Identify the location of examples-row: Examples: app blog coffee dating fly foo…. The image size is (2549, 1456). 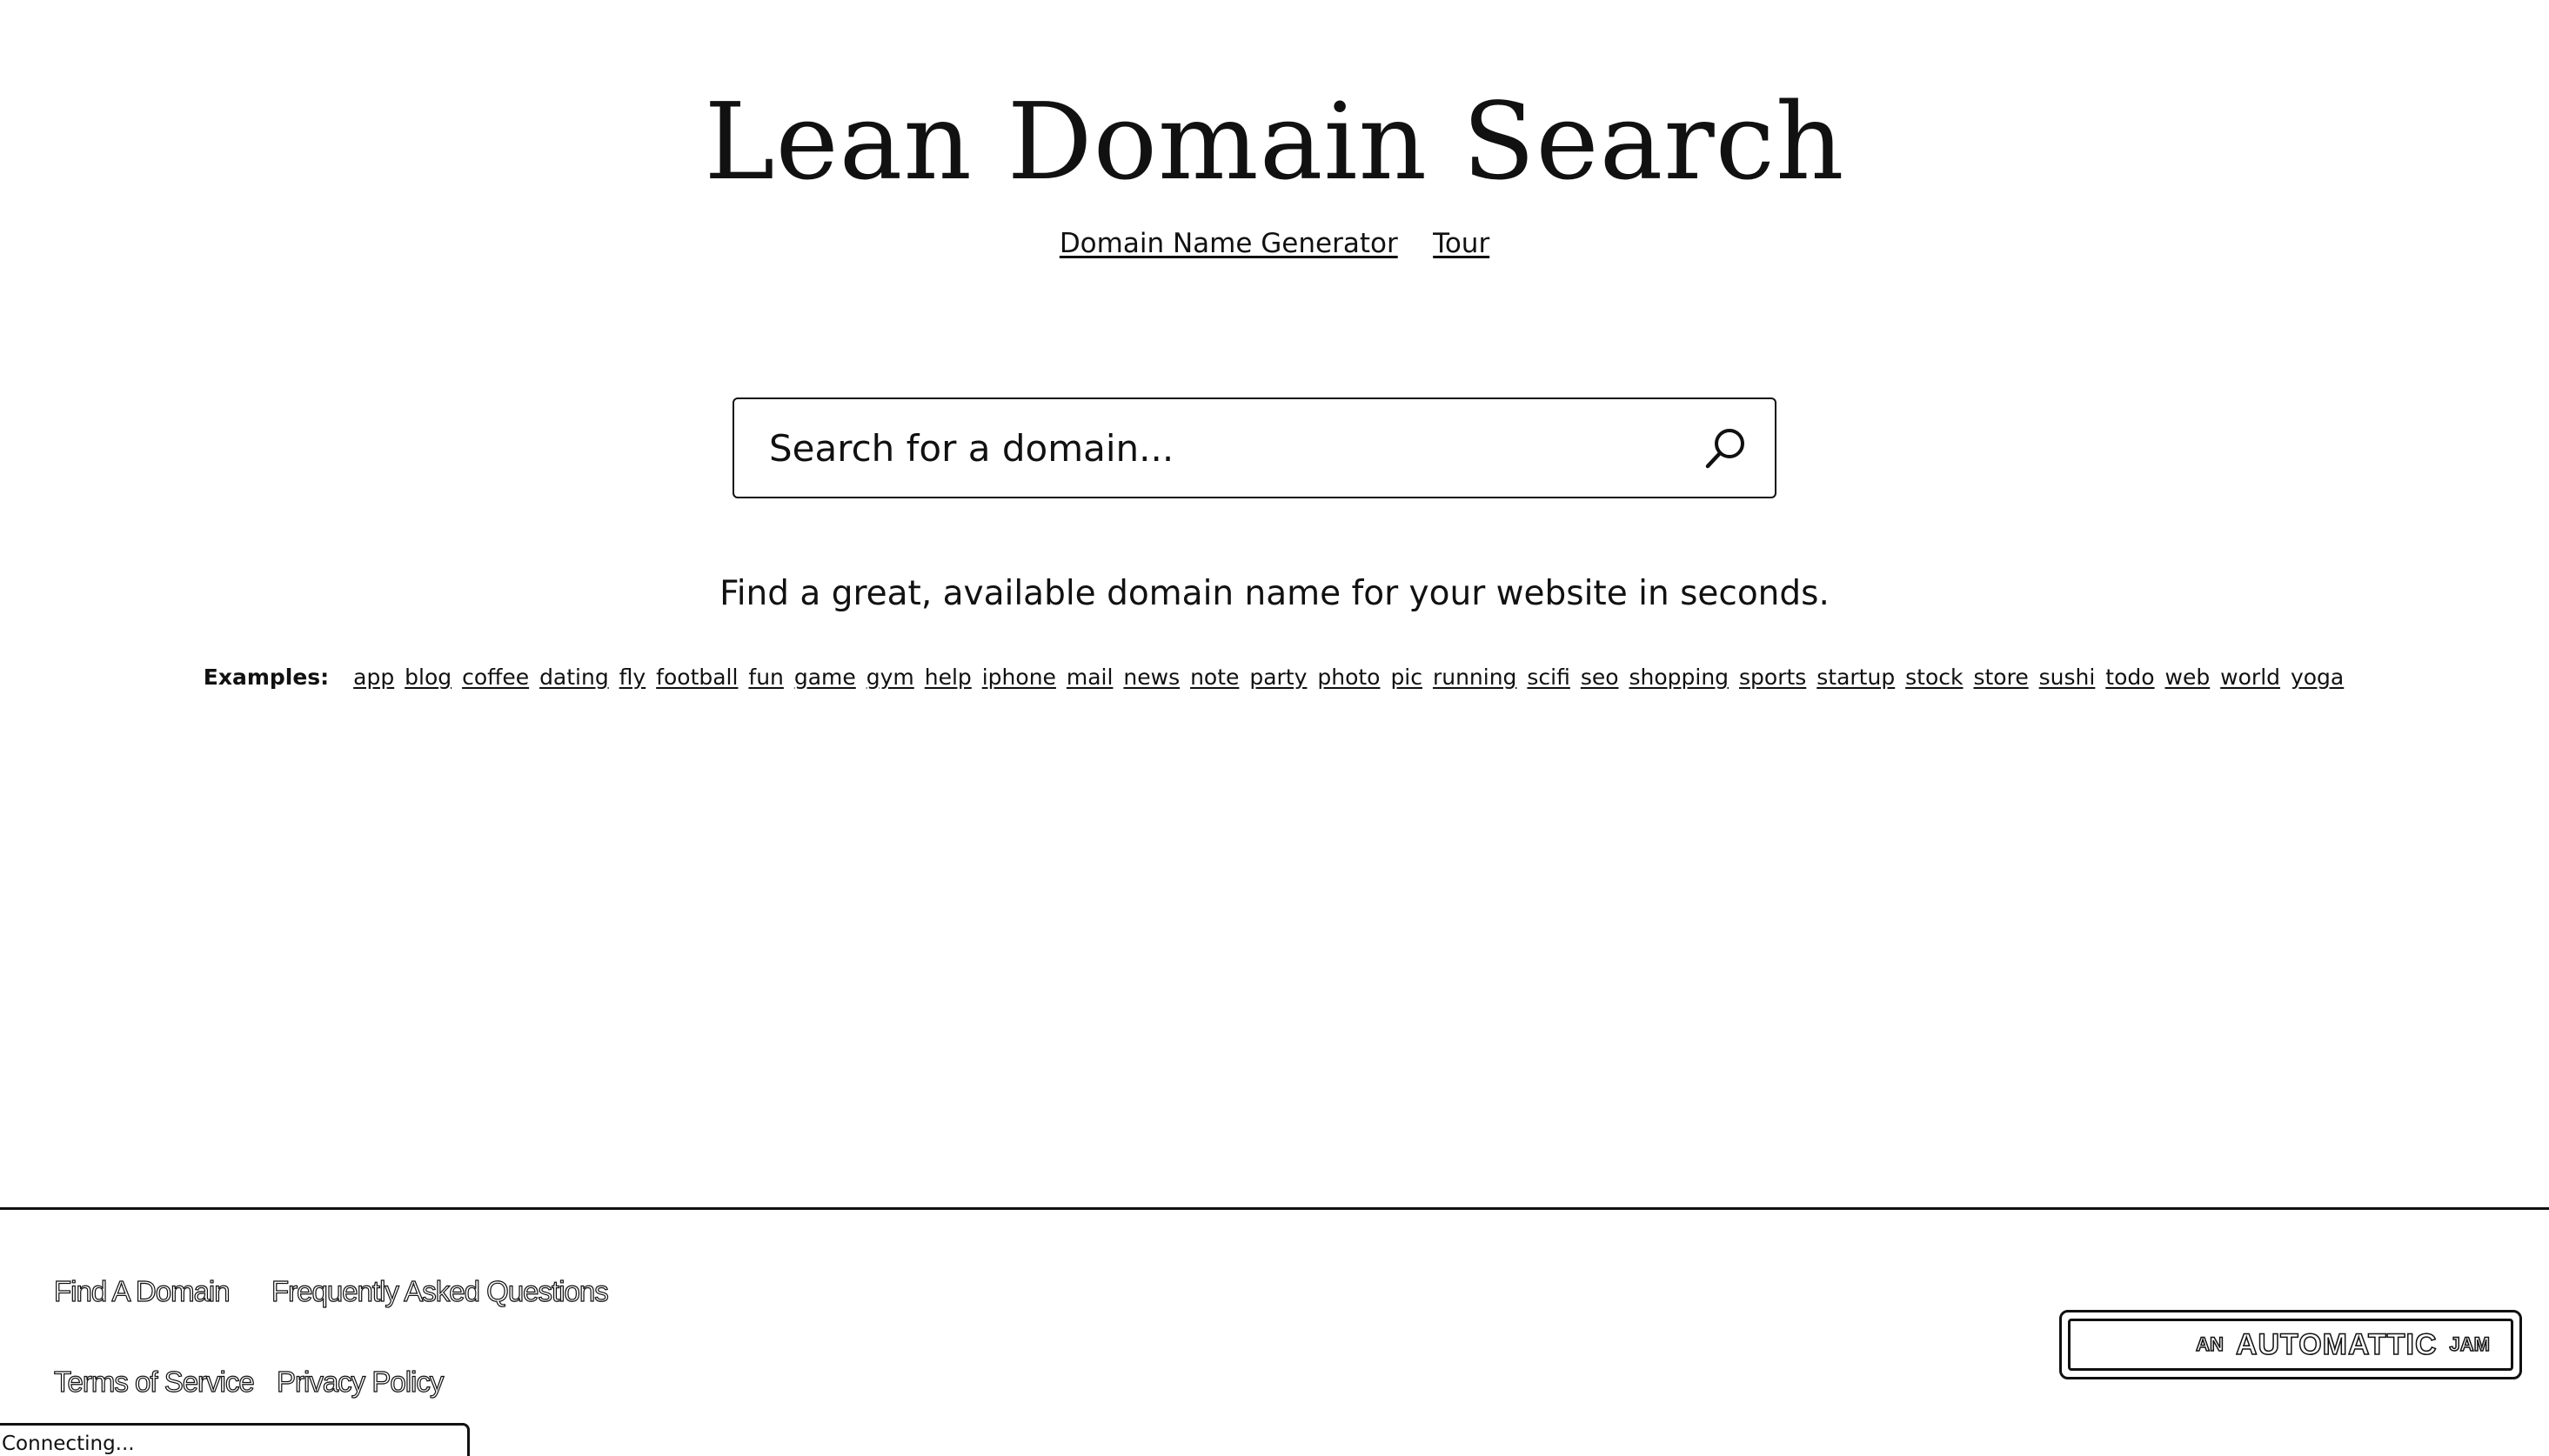
(1274, 677).